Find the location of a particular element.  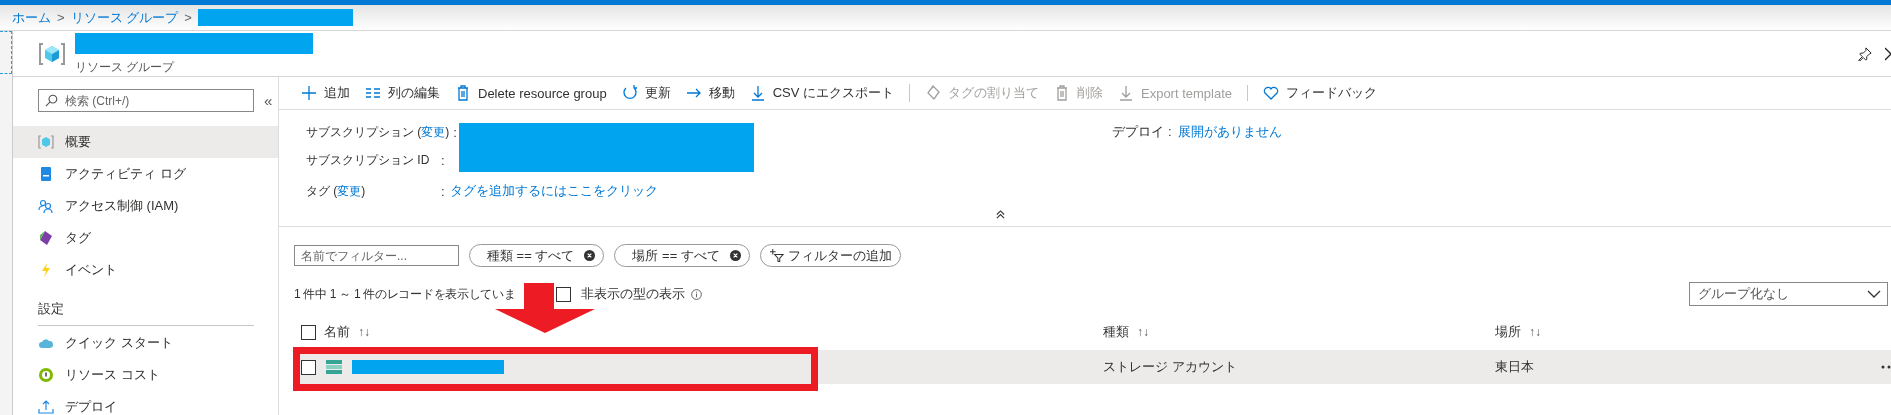

column-header: 種類 is located at coordinates (1116, 332).